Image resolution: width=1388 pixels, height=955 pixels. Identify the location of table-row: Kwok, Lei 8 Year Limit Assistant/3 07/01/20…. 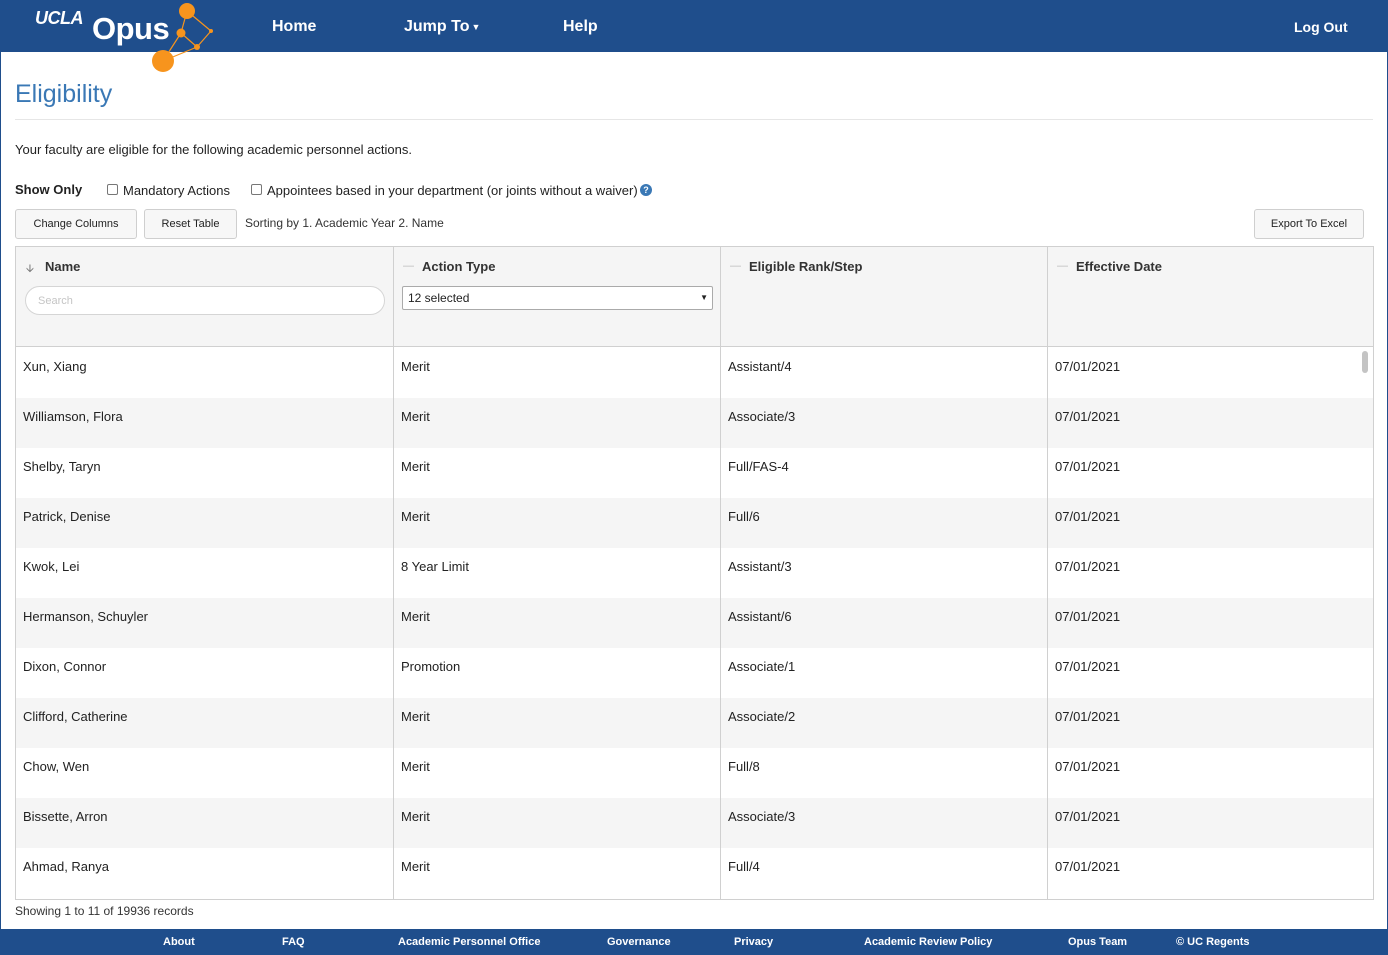
(694, 573).